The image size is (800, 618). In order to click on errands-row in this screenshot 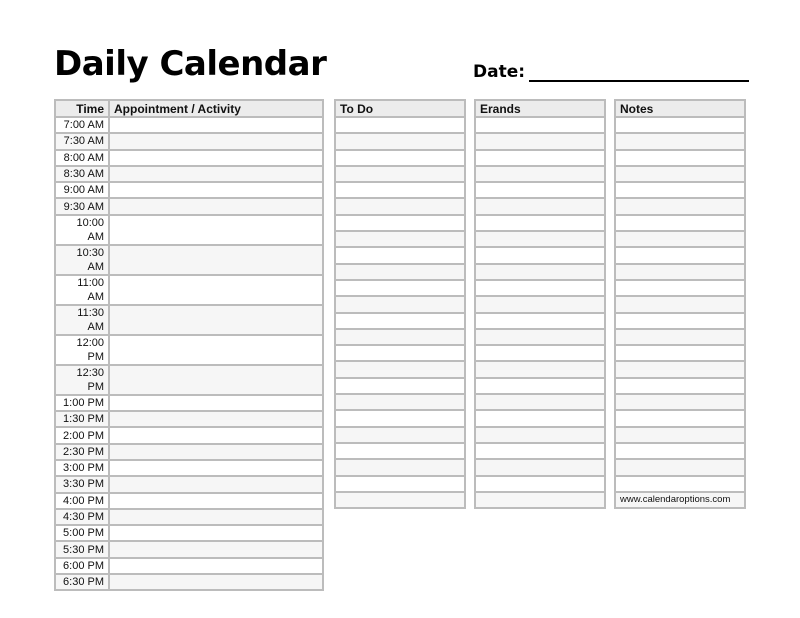, I will do `click(540, 434)`.